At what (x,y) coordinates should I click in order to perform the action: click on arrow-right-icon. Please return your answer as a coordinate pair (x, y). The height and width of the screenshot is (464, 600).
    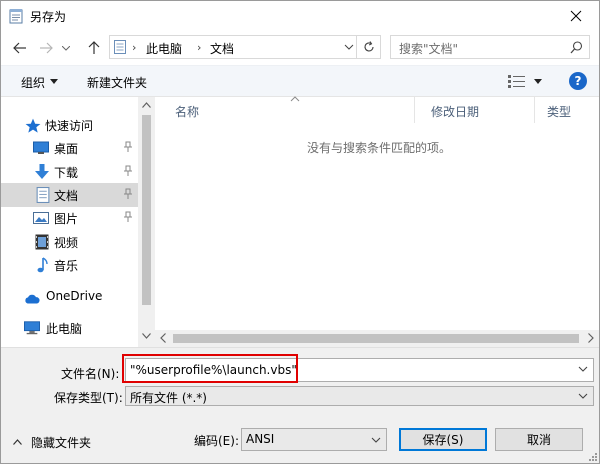
    Looking at the image, I should click on (46, 48).